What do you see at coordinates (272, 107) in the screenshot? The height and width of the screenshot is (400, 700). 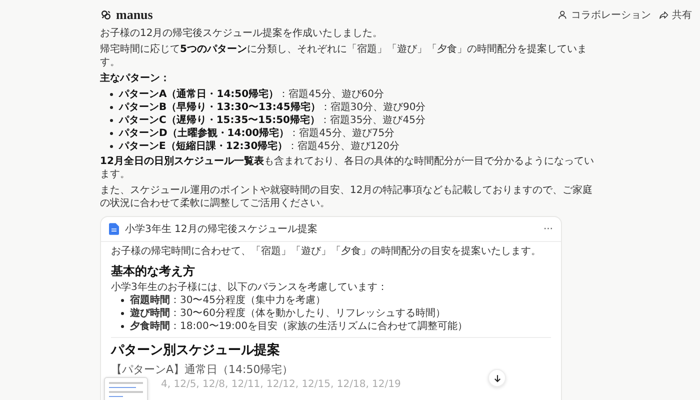 I see `pattern-item: パターンB（早帰り・13:30〜13:45帰宅）：宿題30分、遊び90分` at bounding box center [272, 107].